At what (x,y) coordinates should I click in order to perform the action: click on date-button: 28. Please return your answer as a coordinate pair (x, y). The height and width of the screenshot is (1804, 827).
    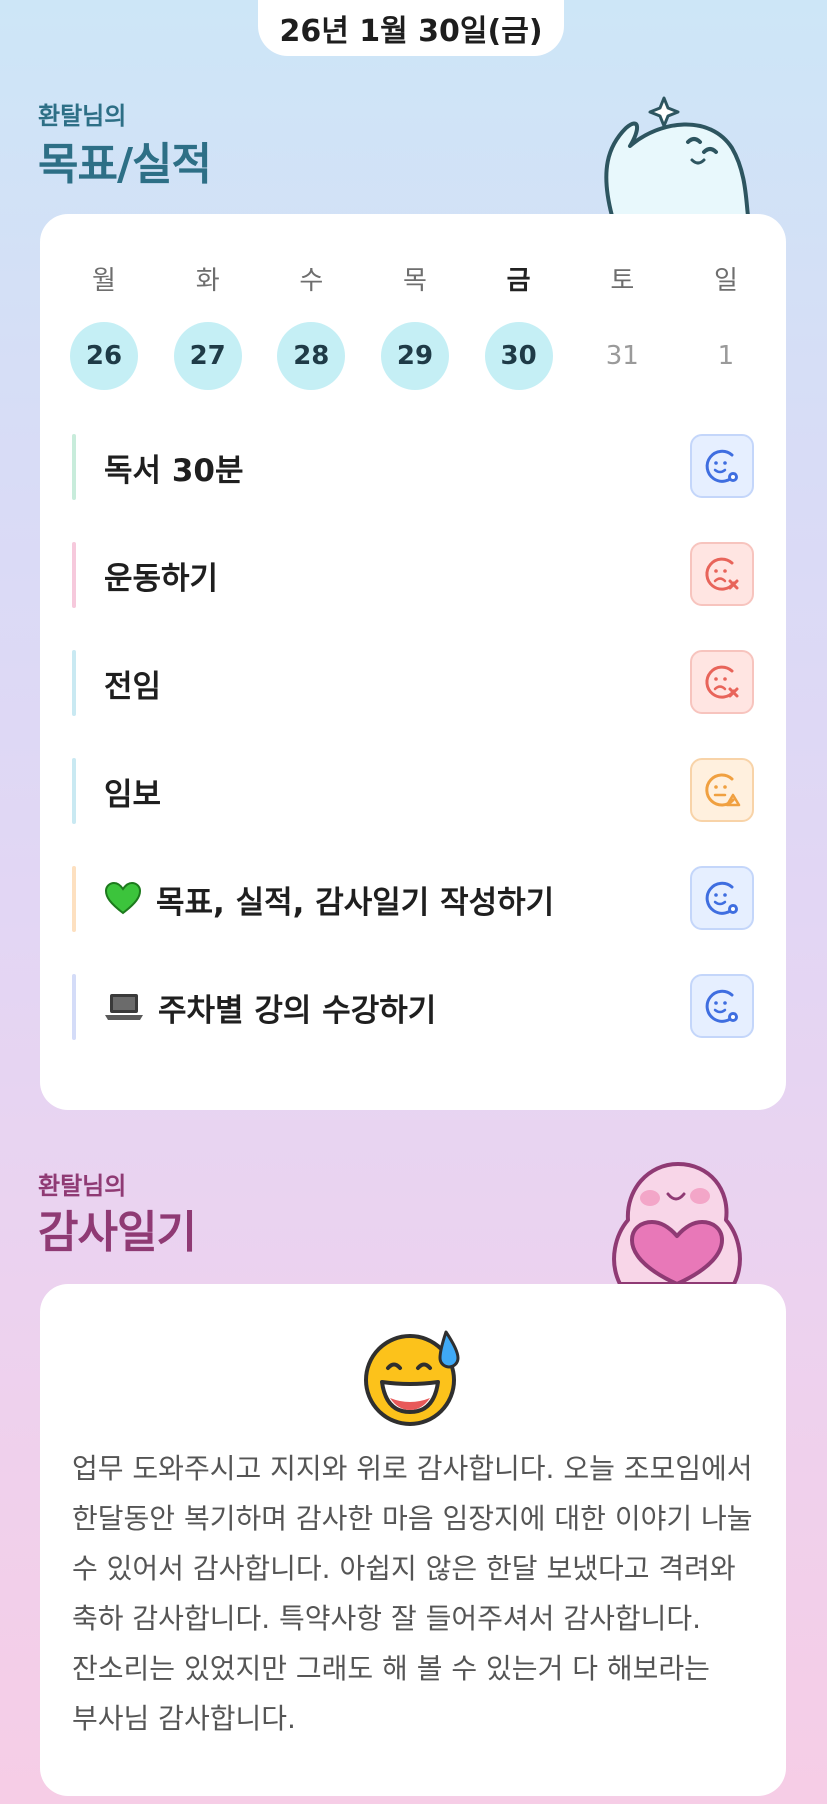
    Looking at the image, I should click on (311, 356).